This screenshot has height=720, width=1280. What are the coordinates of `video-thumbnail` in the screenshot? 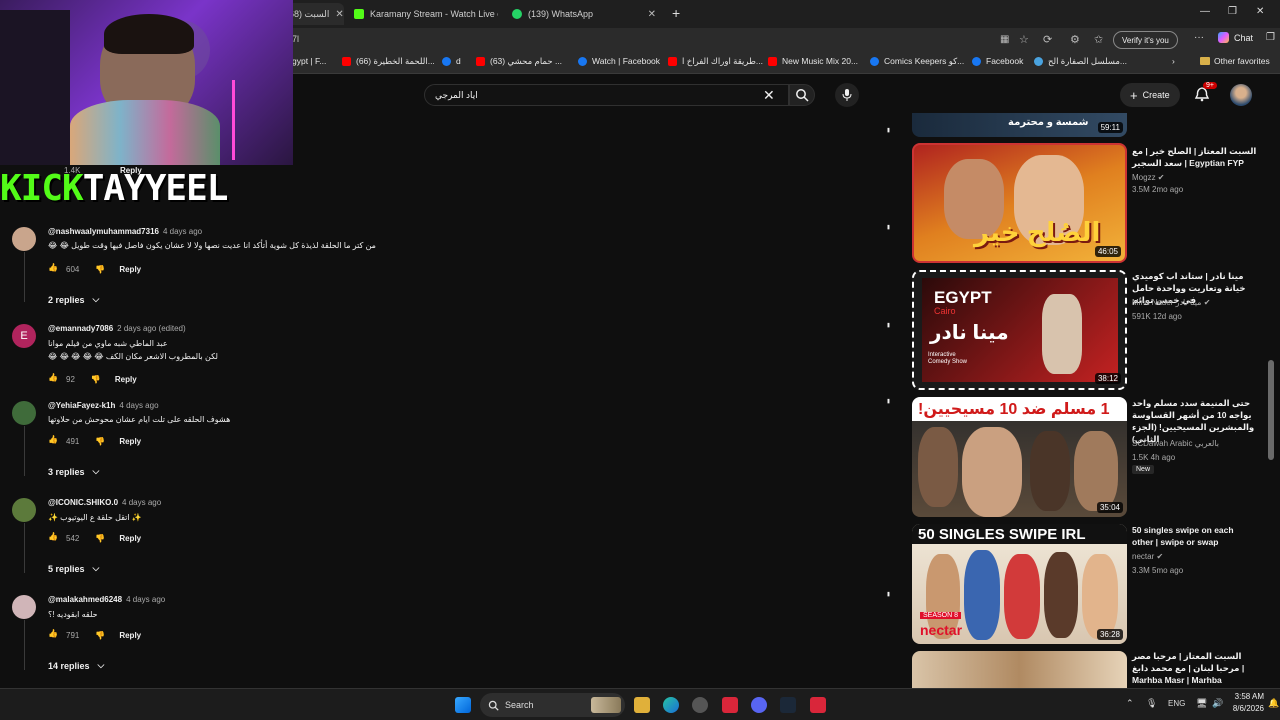 It's located at (1019, 669).